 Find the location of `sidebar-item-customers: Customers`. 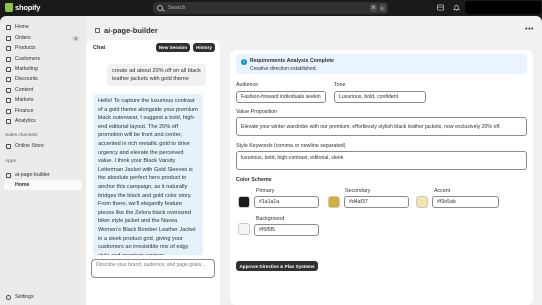

sidebar-item-customers: Customers is located at coordinates (43, 59).